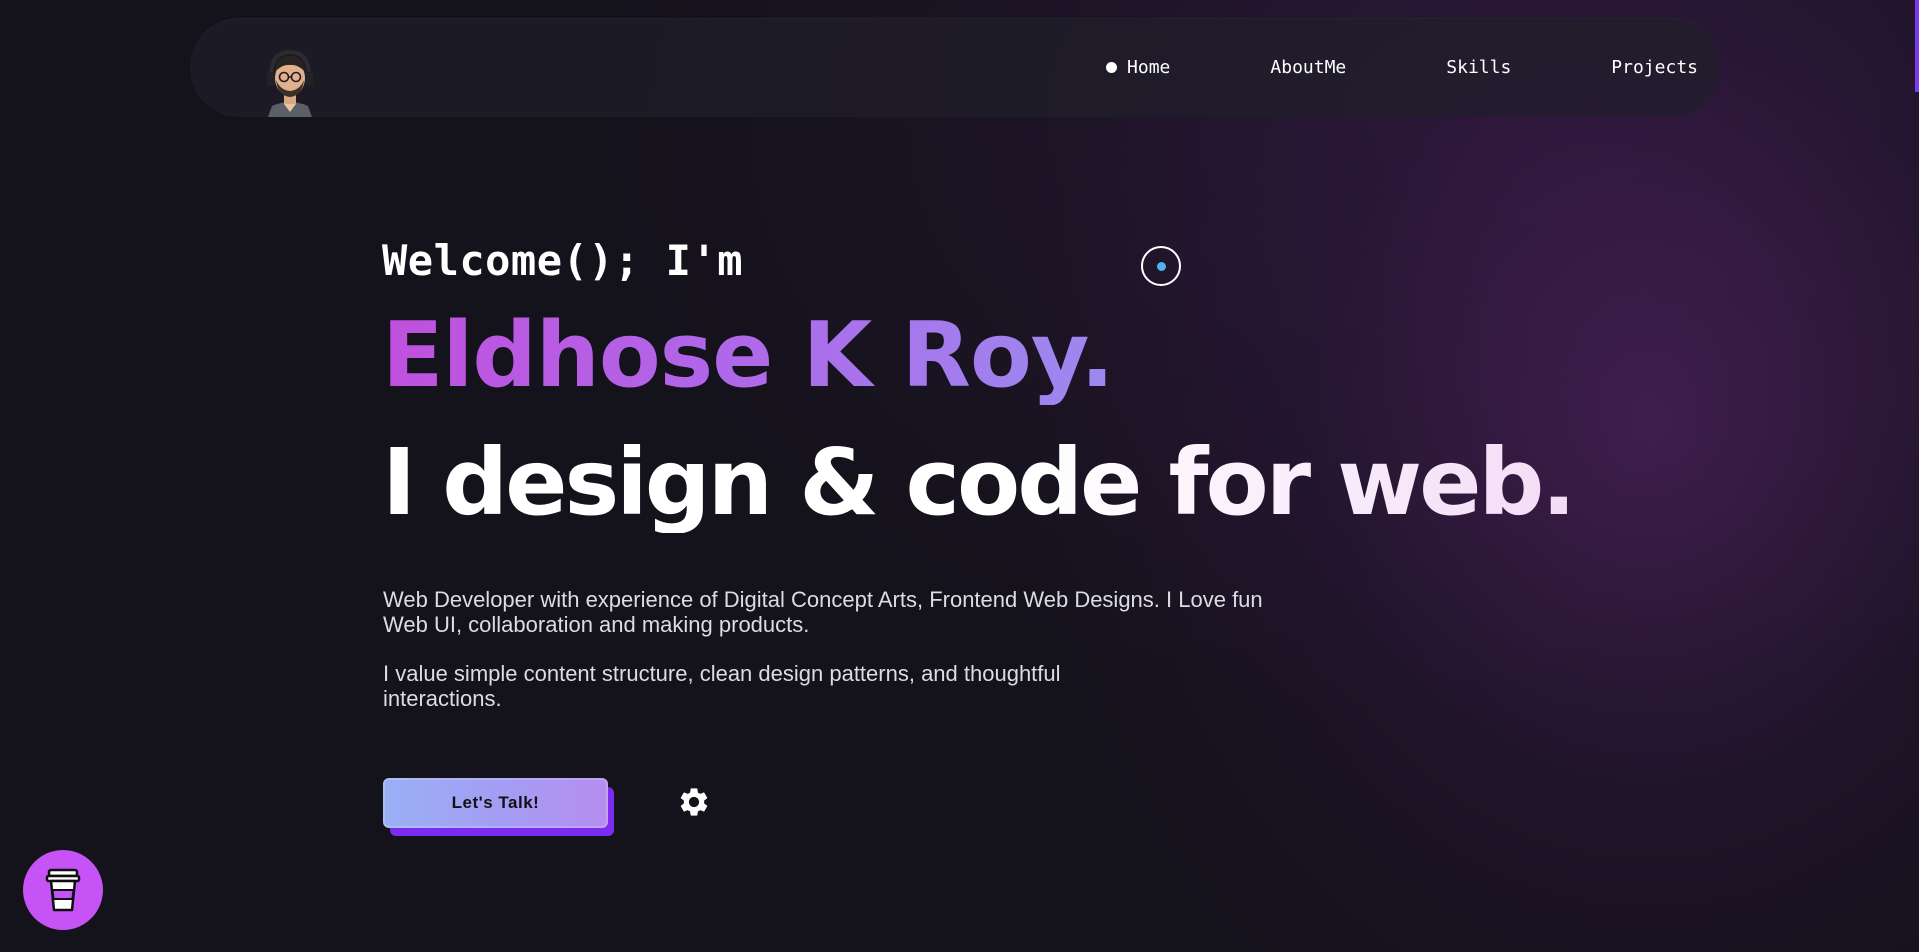  What do you see at coordinates (290, 81) in the screenshot?
I see `avatar-icon` at bounding box center [290, 81].